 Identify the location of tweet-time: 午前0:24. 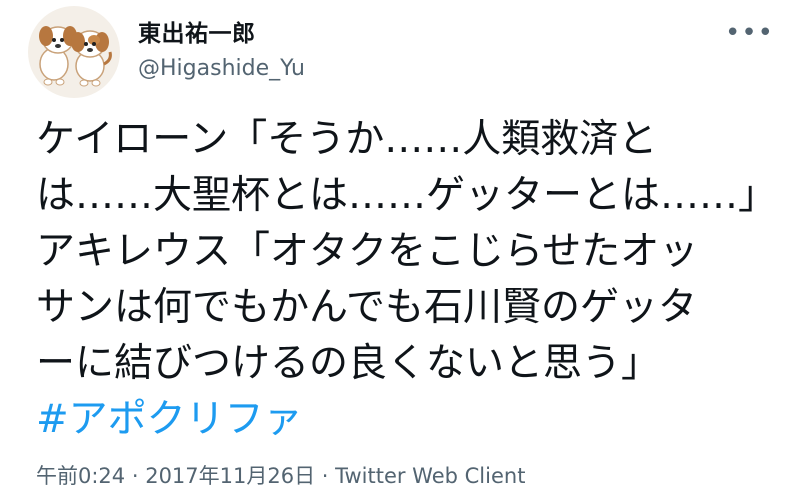
(80, 476).